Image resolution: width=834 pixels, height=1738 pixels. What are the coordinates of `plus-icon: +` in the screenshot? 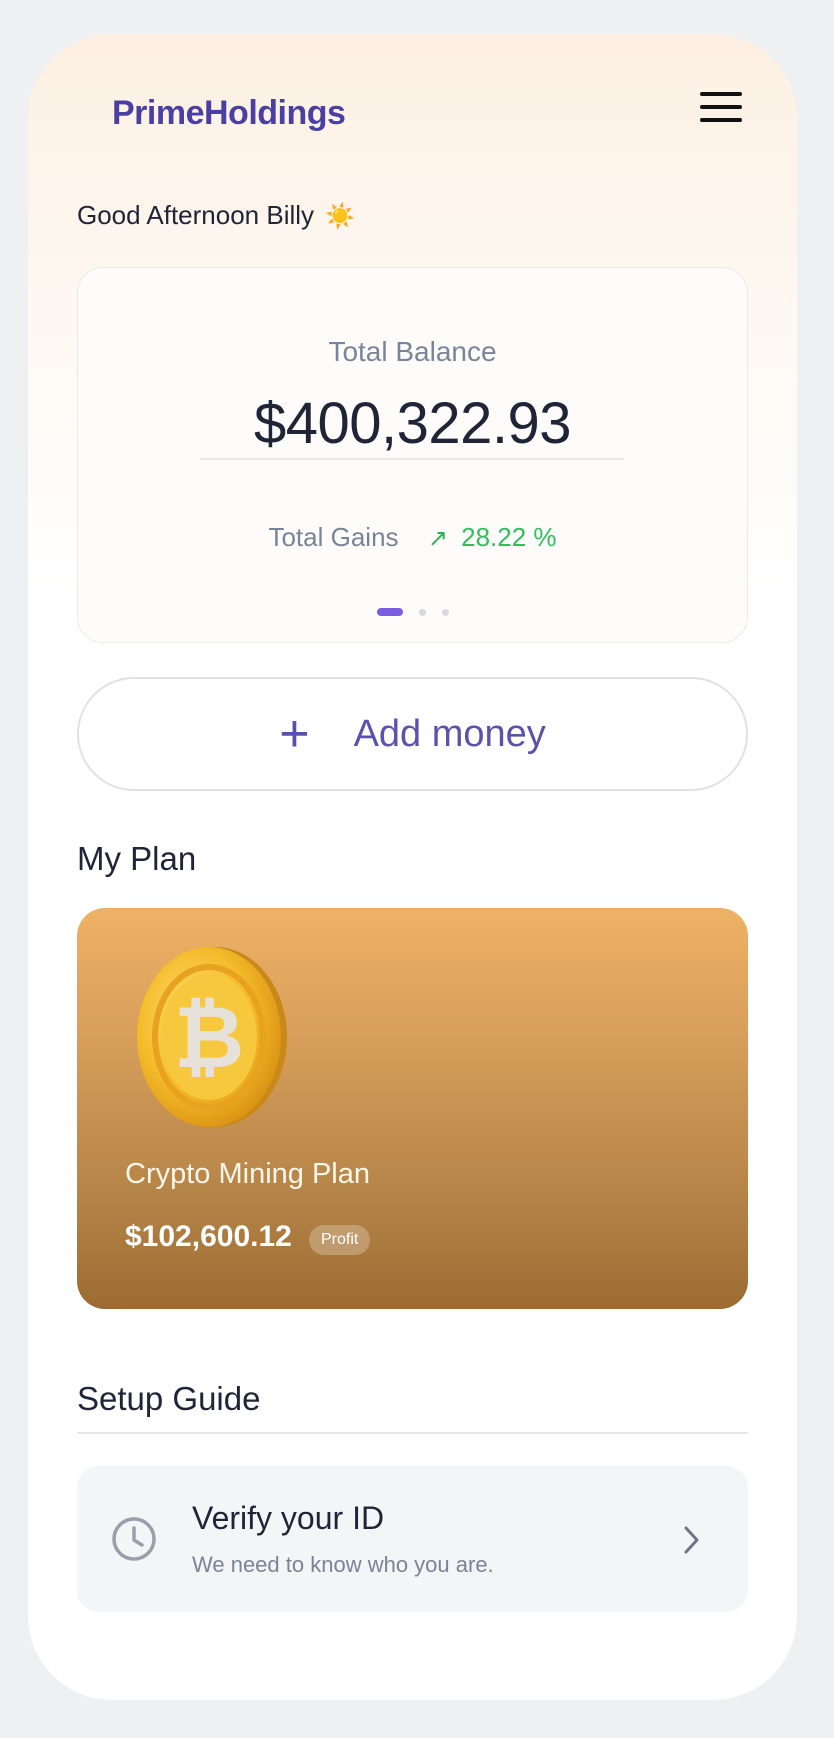 It's located at (294, 734).